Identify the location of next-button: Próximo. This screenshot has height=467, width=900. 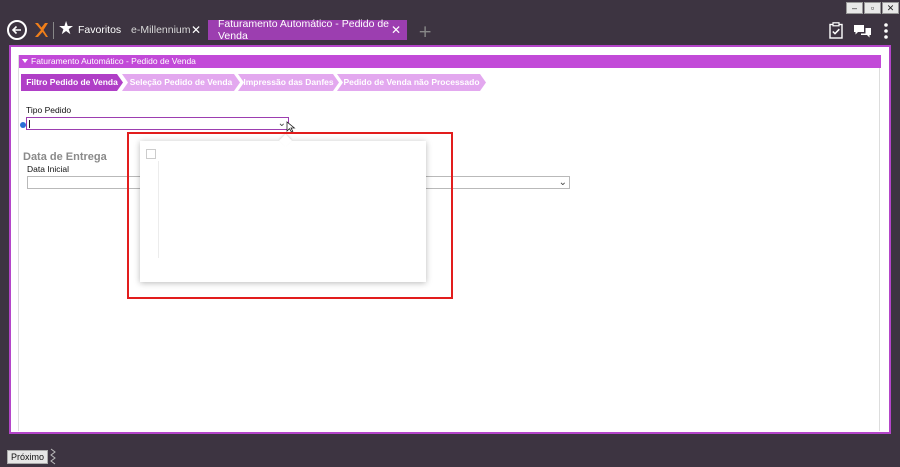
(27, 457).